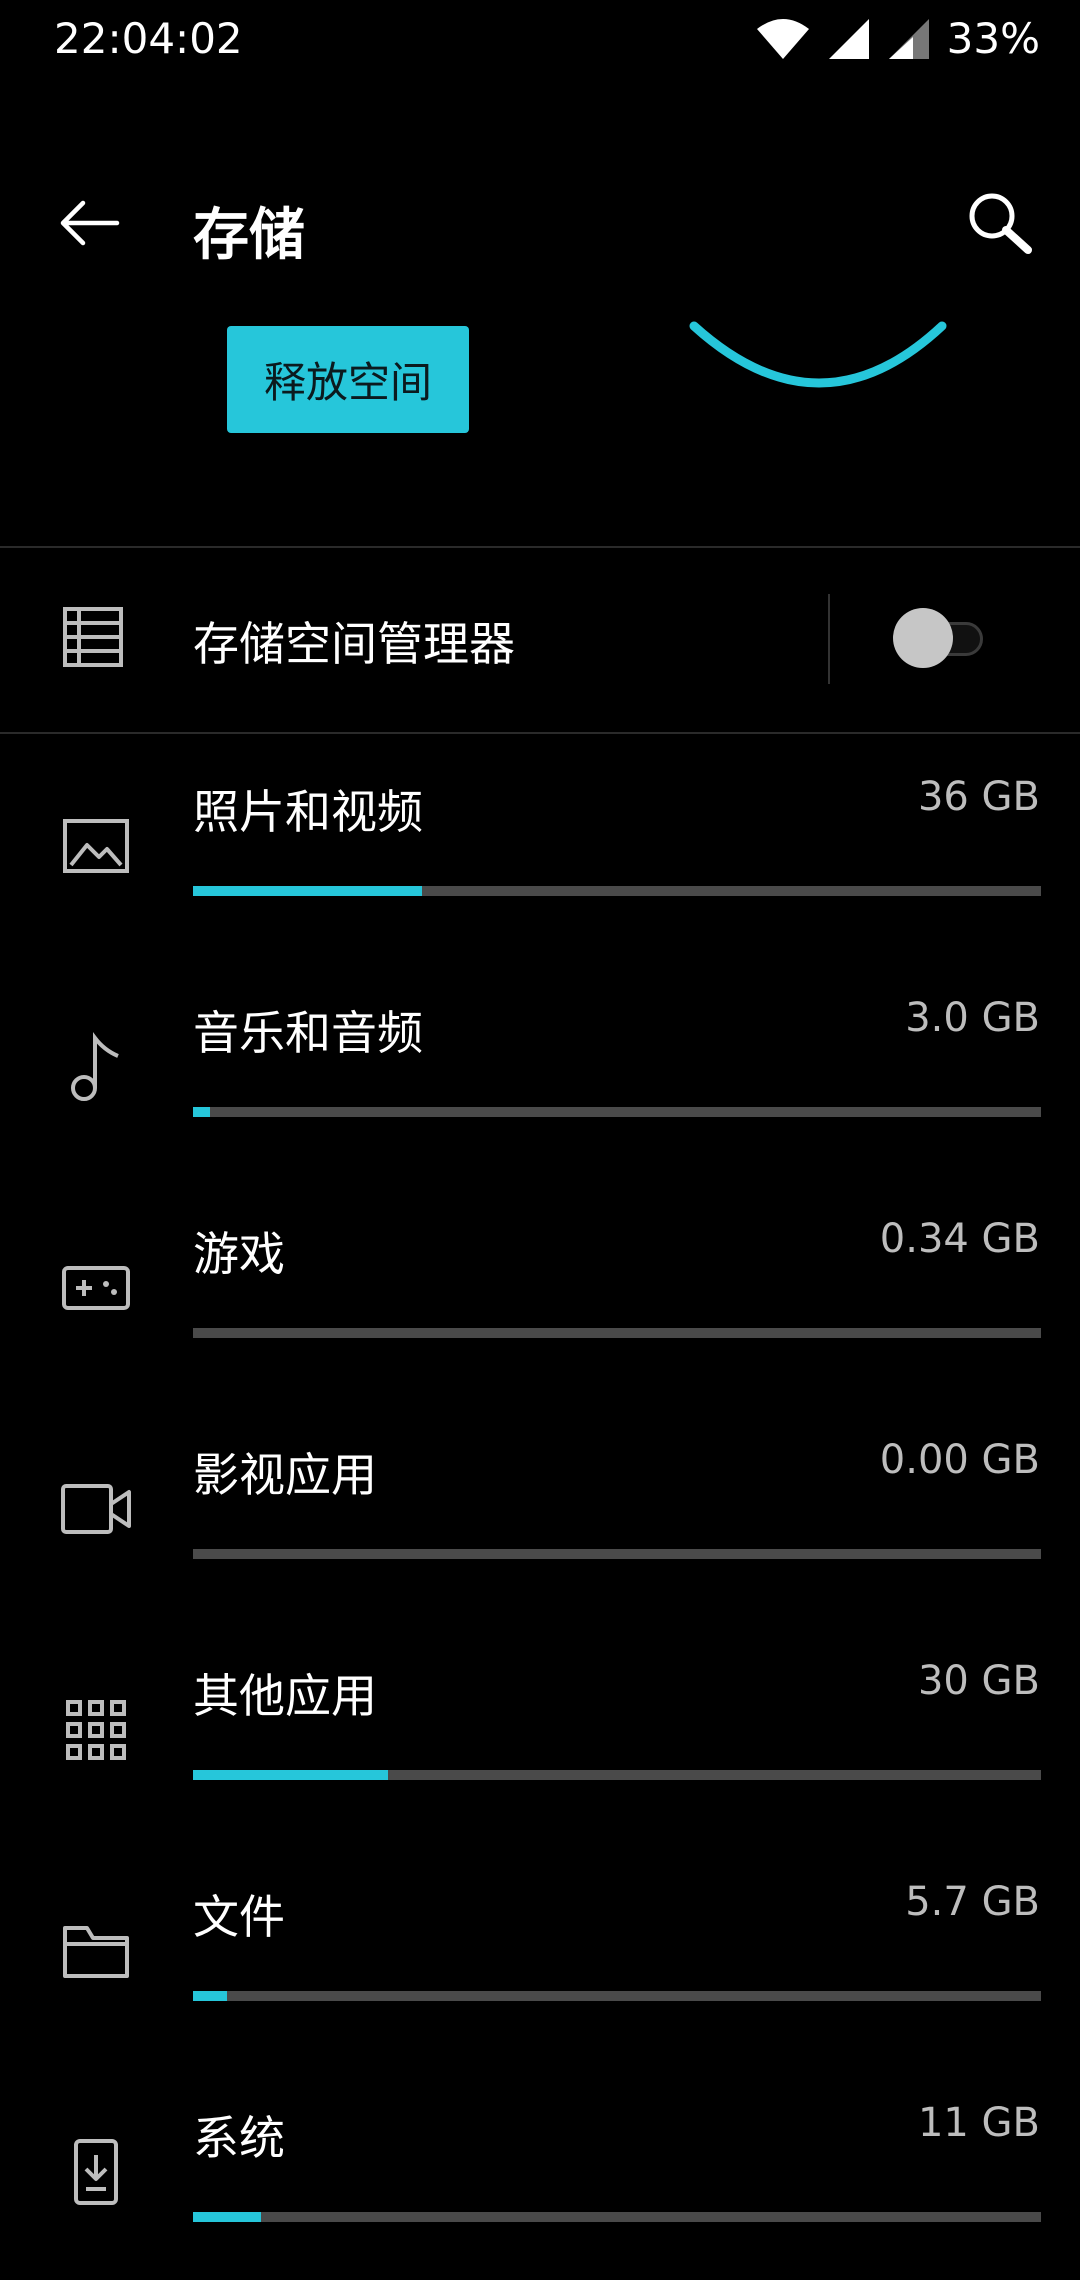 The image size is (1080, 2280). I want to click on category-size: 3.0 GB, so click(972, 1018).